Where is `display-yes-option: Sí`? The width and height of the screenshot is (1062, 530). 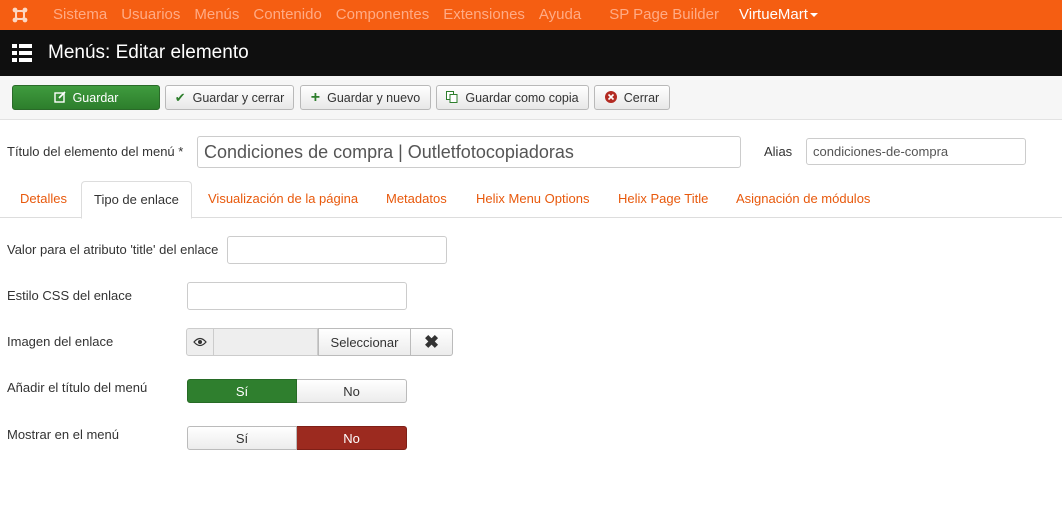
display-yes-option: Sí is located at coordinates (242, 438).